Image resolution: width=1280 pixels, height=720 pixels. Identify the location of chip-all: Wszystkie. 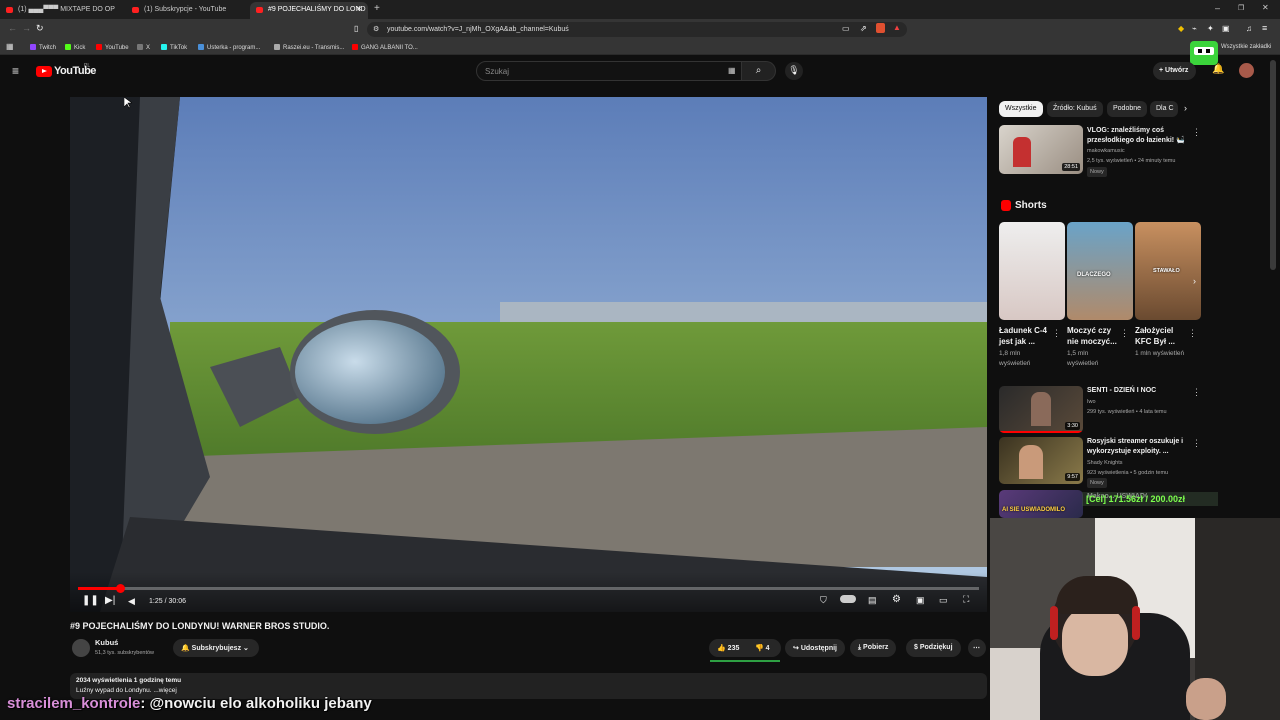
(1021, 109).